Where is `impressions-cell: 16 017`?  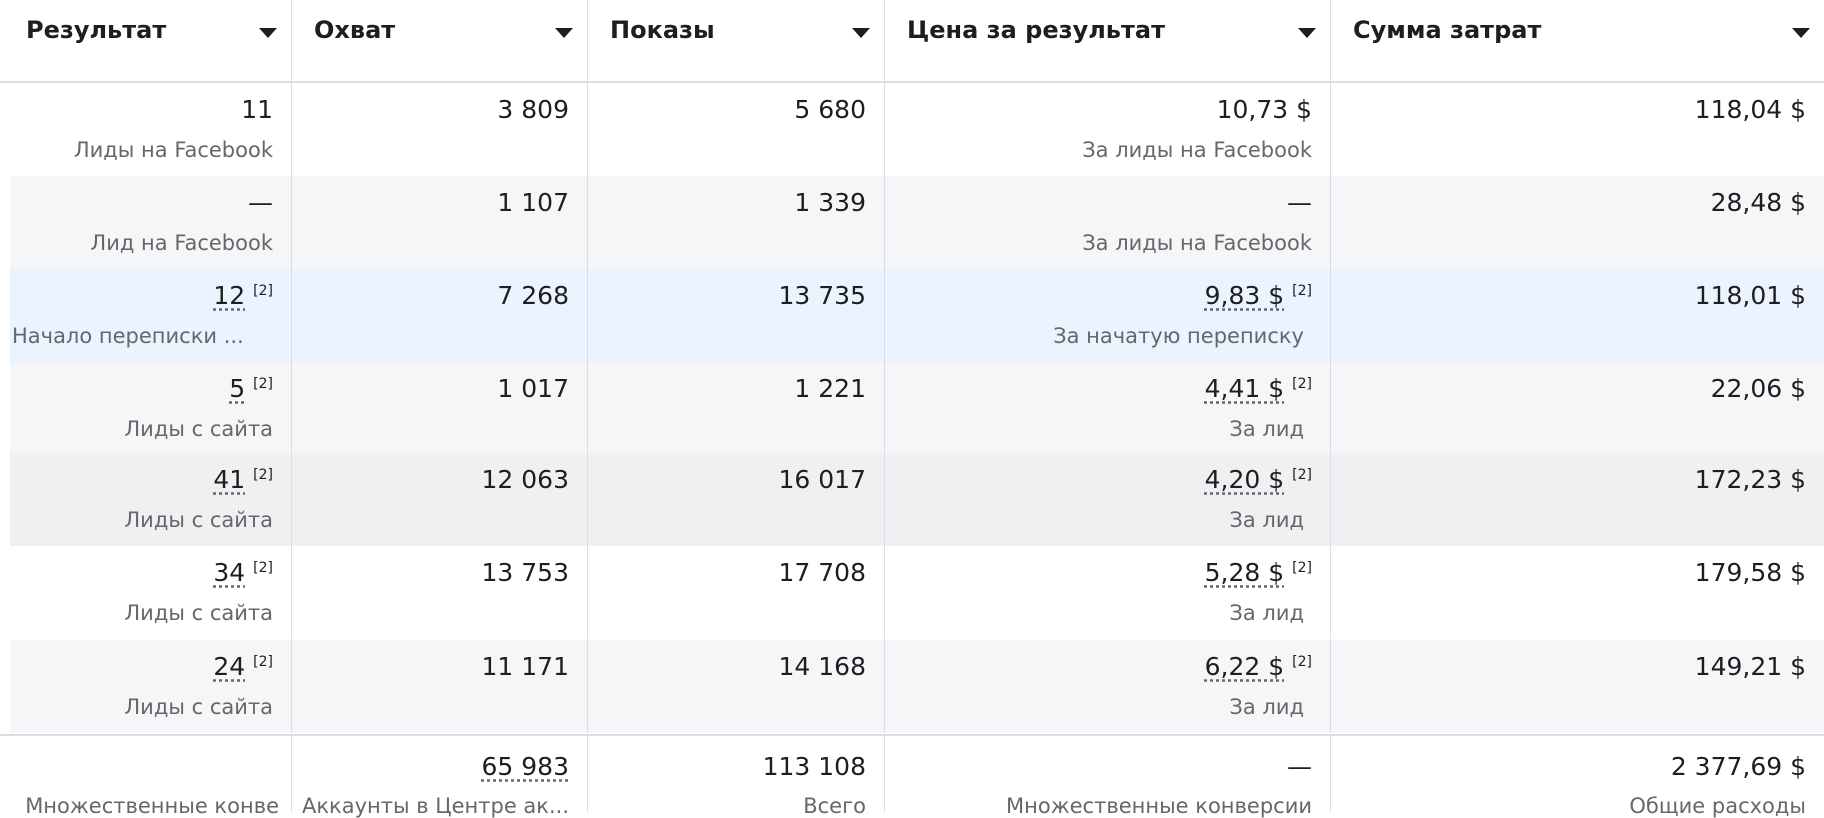
impressions-cell: 16 017 is located at coordinates (736, 499).